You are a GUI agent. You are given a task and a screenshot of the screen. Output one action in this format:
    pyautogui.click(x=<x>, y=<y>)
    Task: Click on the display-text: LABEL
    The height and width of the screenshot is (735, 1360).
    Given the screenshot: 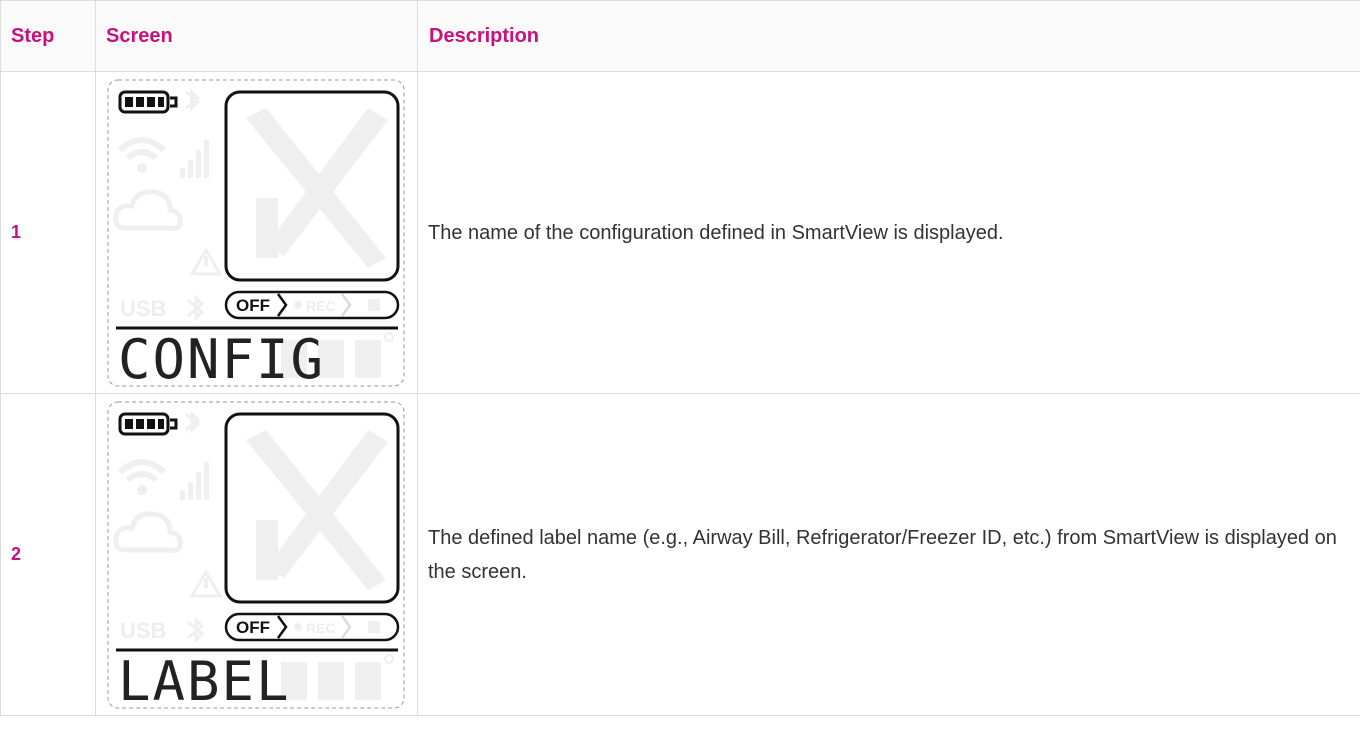 What is the action you would take?
    pyautogui.click(x=204, y=680)
    